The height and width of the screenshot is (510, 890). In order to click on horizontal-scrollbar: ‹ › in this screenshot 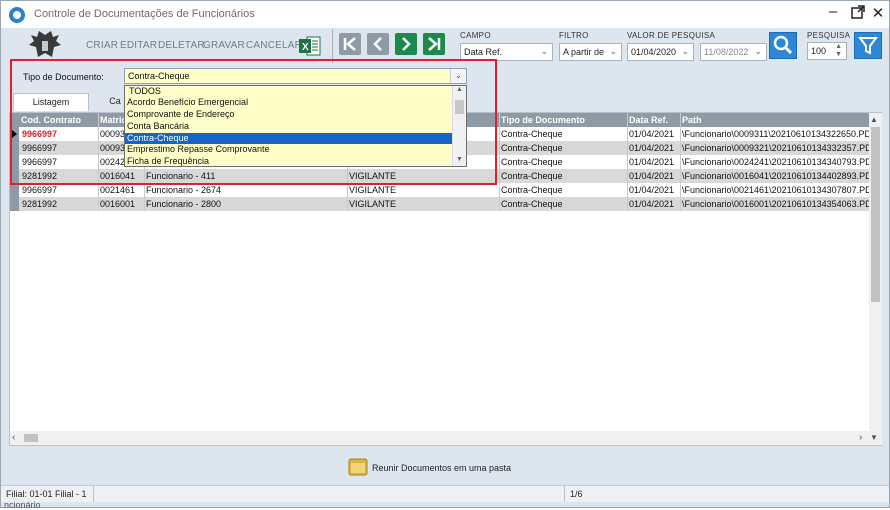, I will do `click(439, 438)`.